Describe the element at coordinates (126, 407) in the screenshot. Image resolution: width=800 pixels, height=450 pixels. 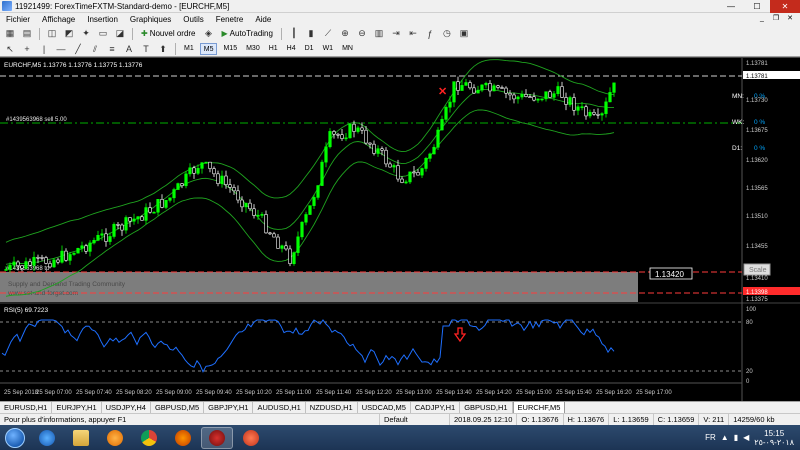
I see `tab-usdjpy-h4: USDJPY,H4` at that location.